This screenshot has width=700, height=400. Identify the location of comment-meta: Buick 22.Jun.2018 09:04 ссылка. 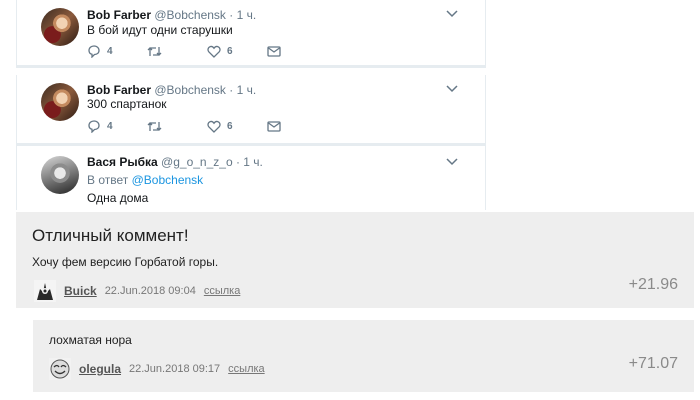
(137, 291).